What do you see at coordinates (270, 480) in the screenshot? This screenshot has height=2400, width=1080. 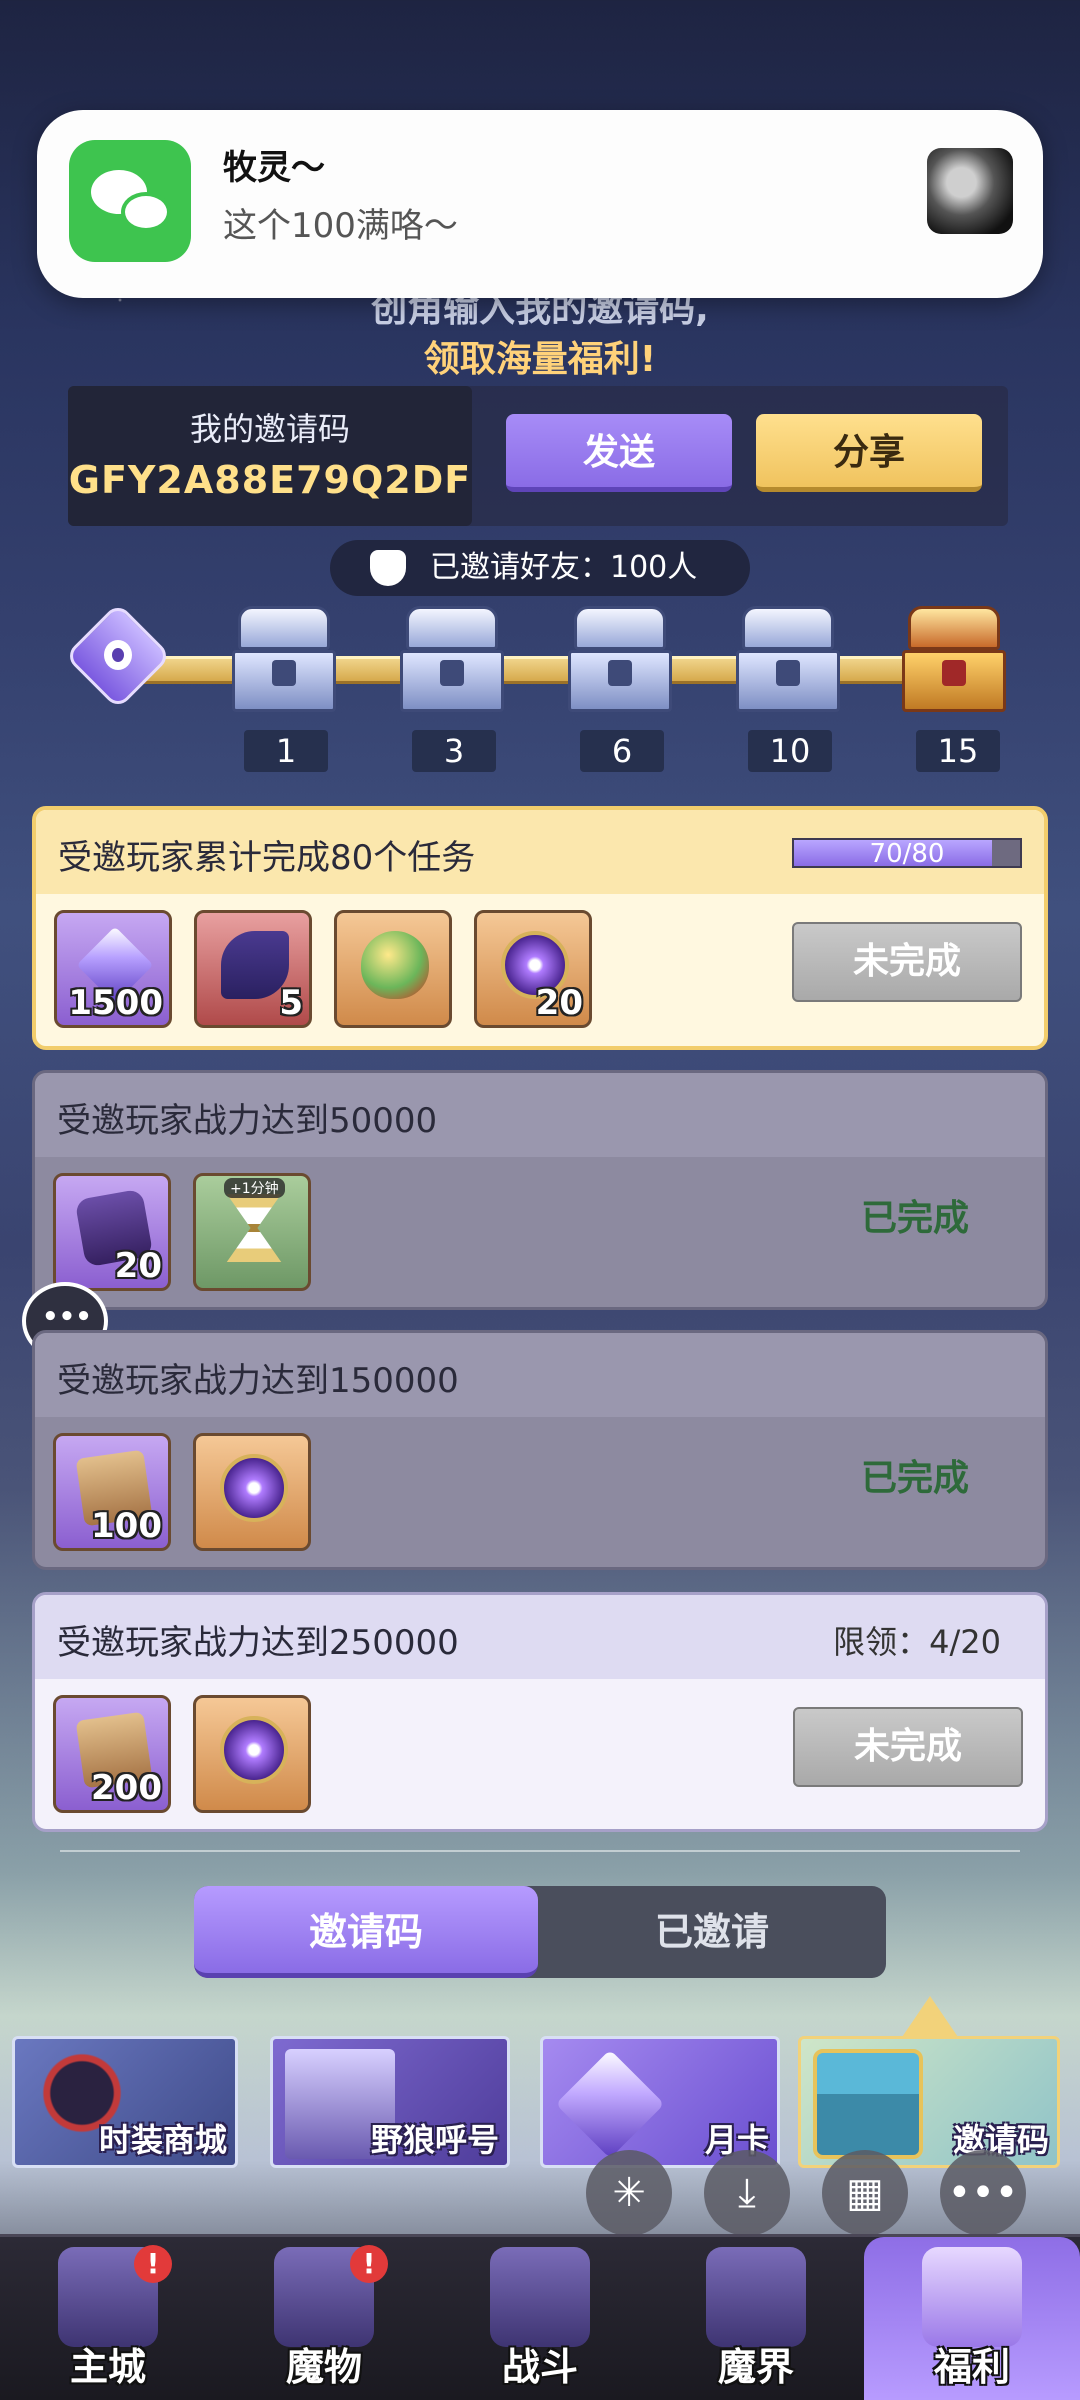 I see `invite-code-value: GFY2A88E79Q2DF` at bounding box center [270, 480].